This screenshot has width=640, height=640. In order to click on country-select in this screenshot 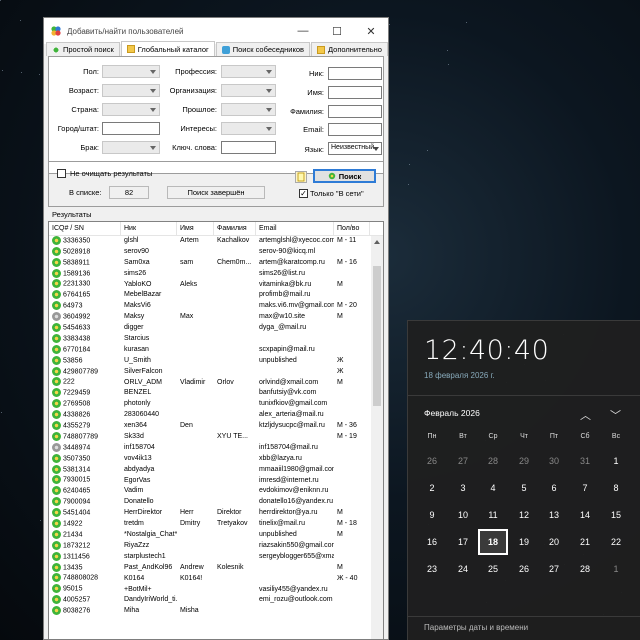, I will do `click(131, 109)`.